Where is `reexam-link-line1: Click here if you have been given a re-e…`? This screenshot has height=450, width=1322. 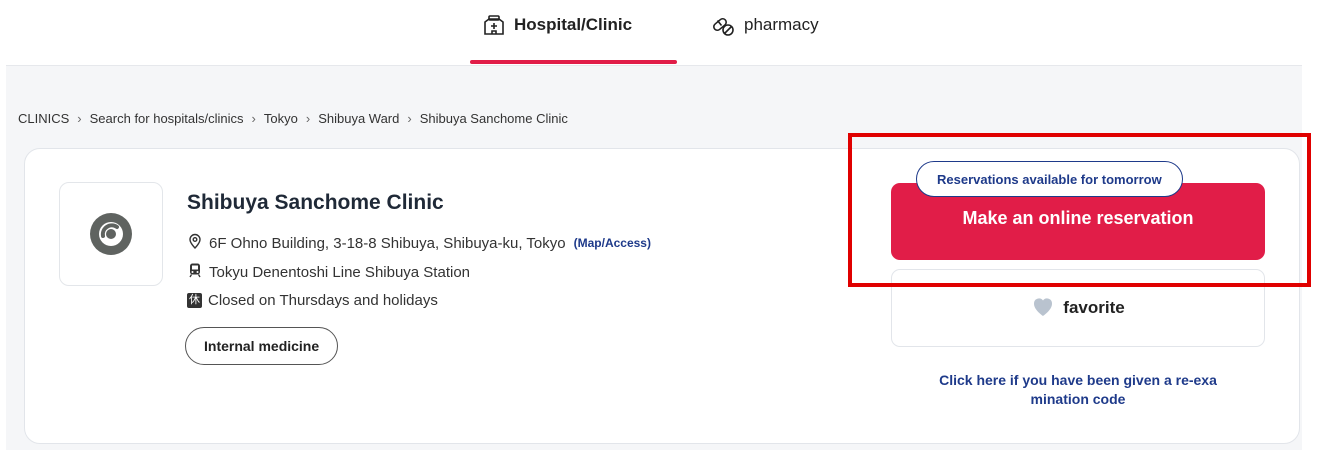 reexam-link-line1: Click here if you have been given a re-e… is located at coordinates (1078, 380).